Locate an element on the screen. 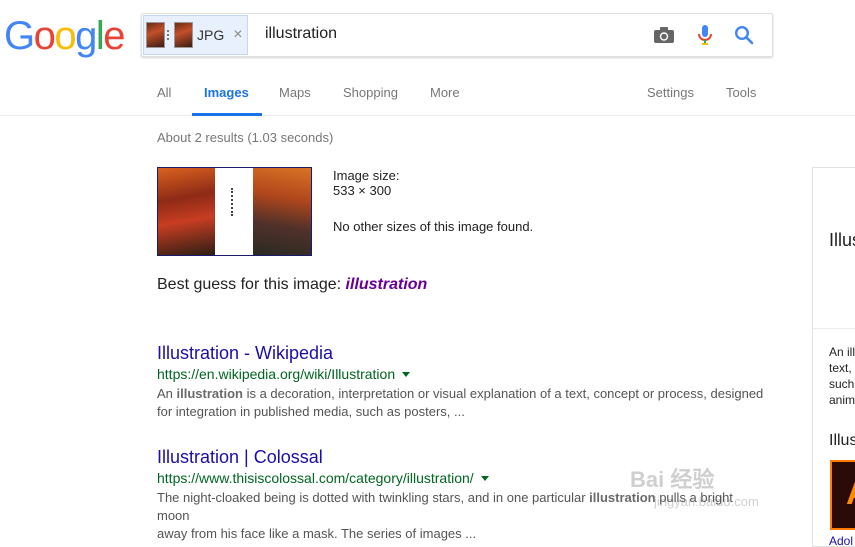  tab-tools: Tools is located at coordinates (741, 100).